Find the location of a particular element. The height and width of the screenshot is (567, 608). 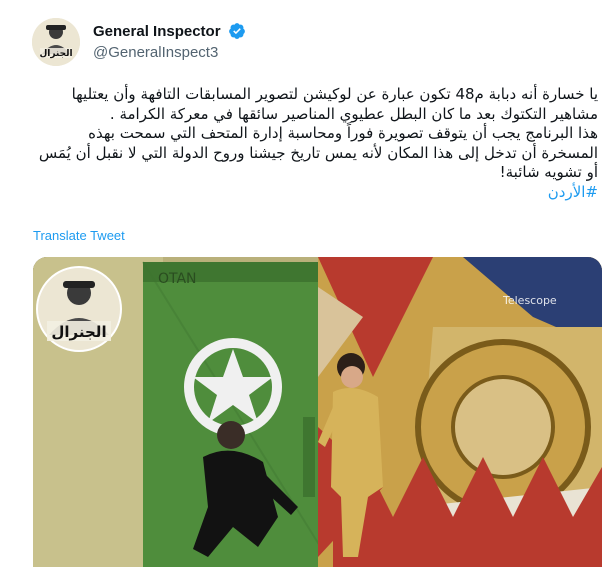

translate-tweet-link: Translate Tweet is located at coordinates (79, 235).